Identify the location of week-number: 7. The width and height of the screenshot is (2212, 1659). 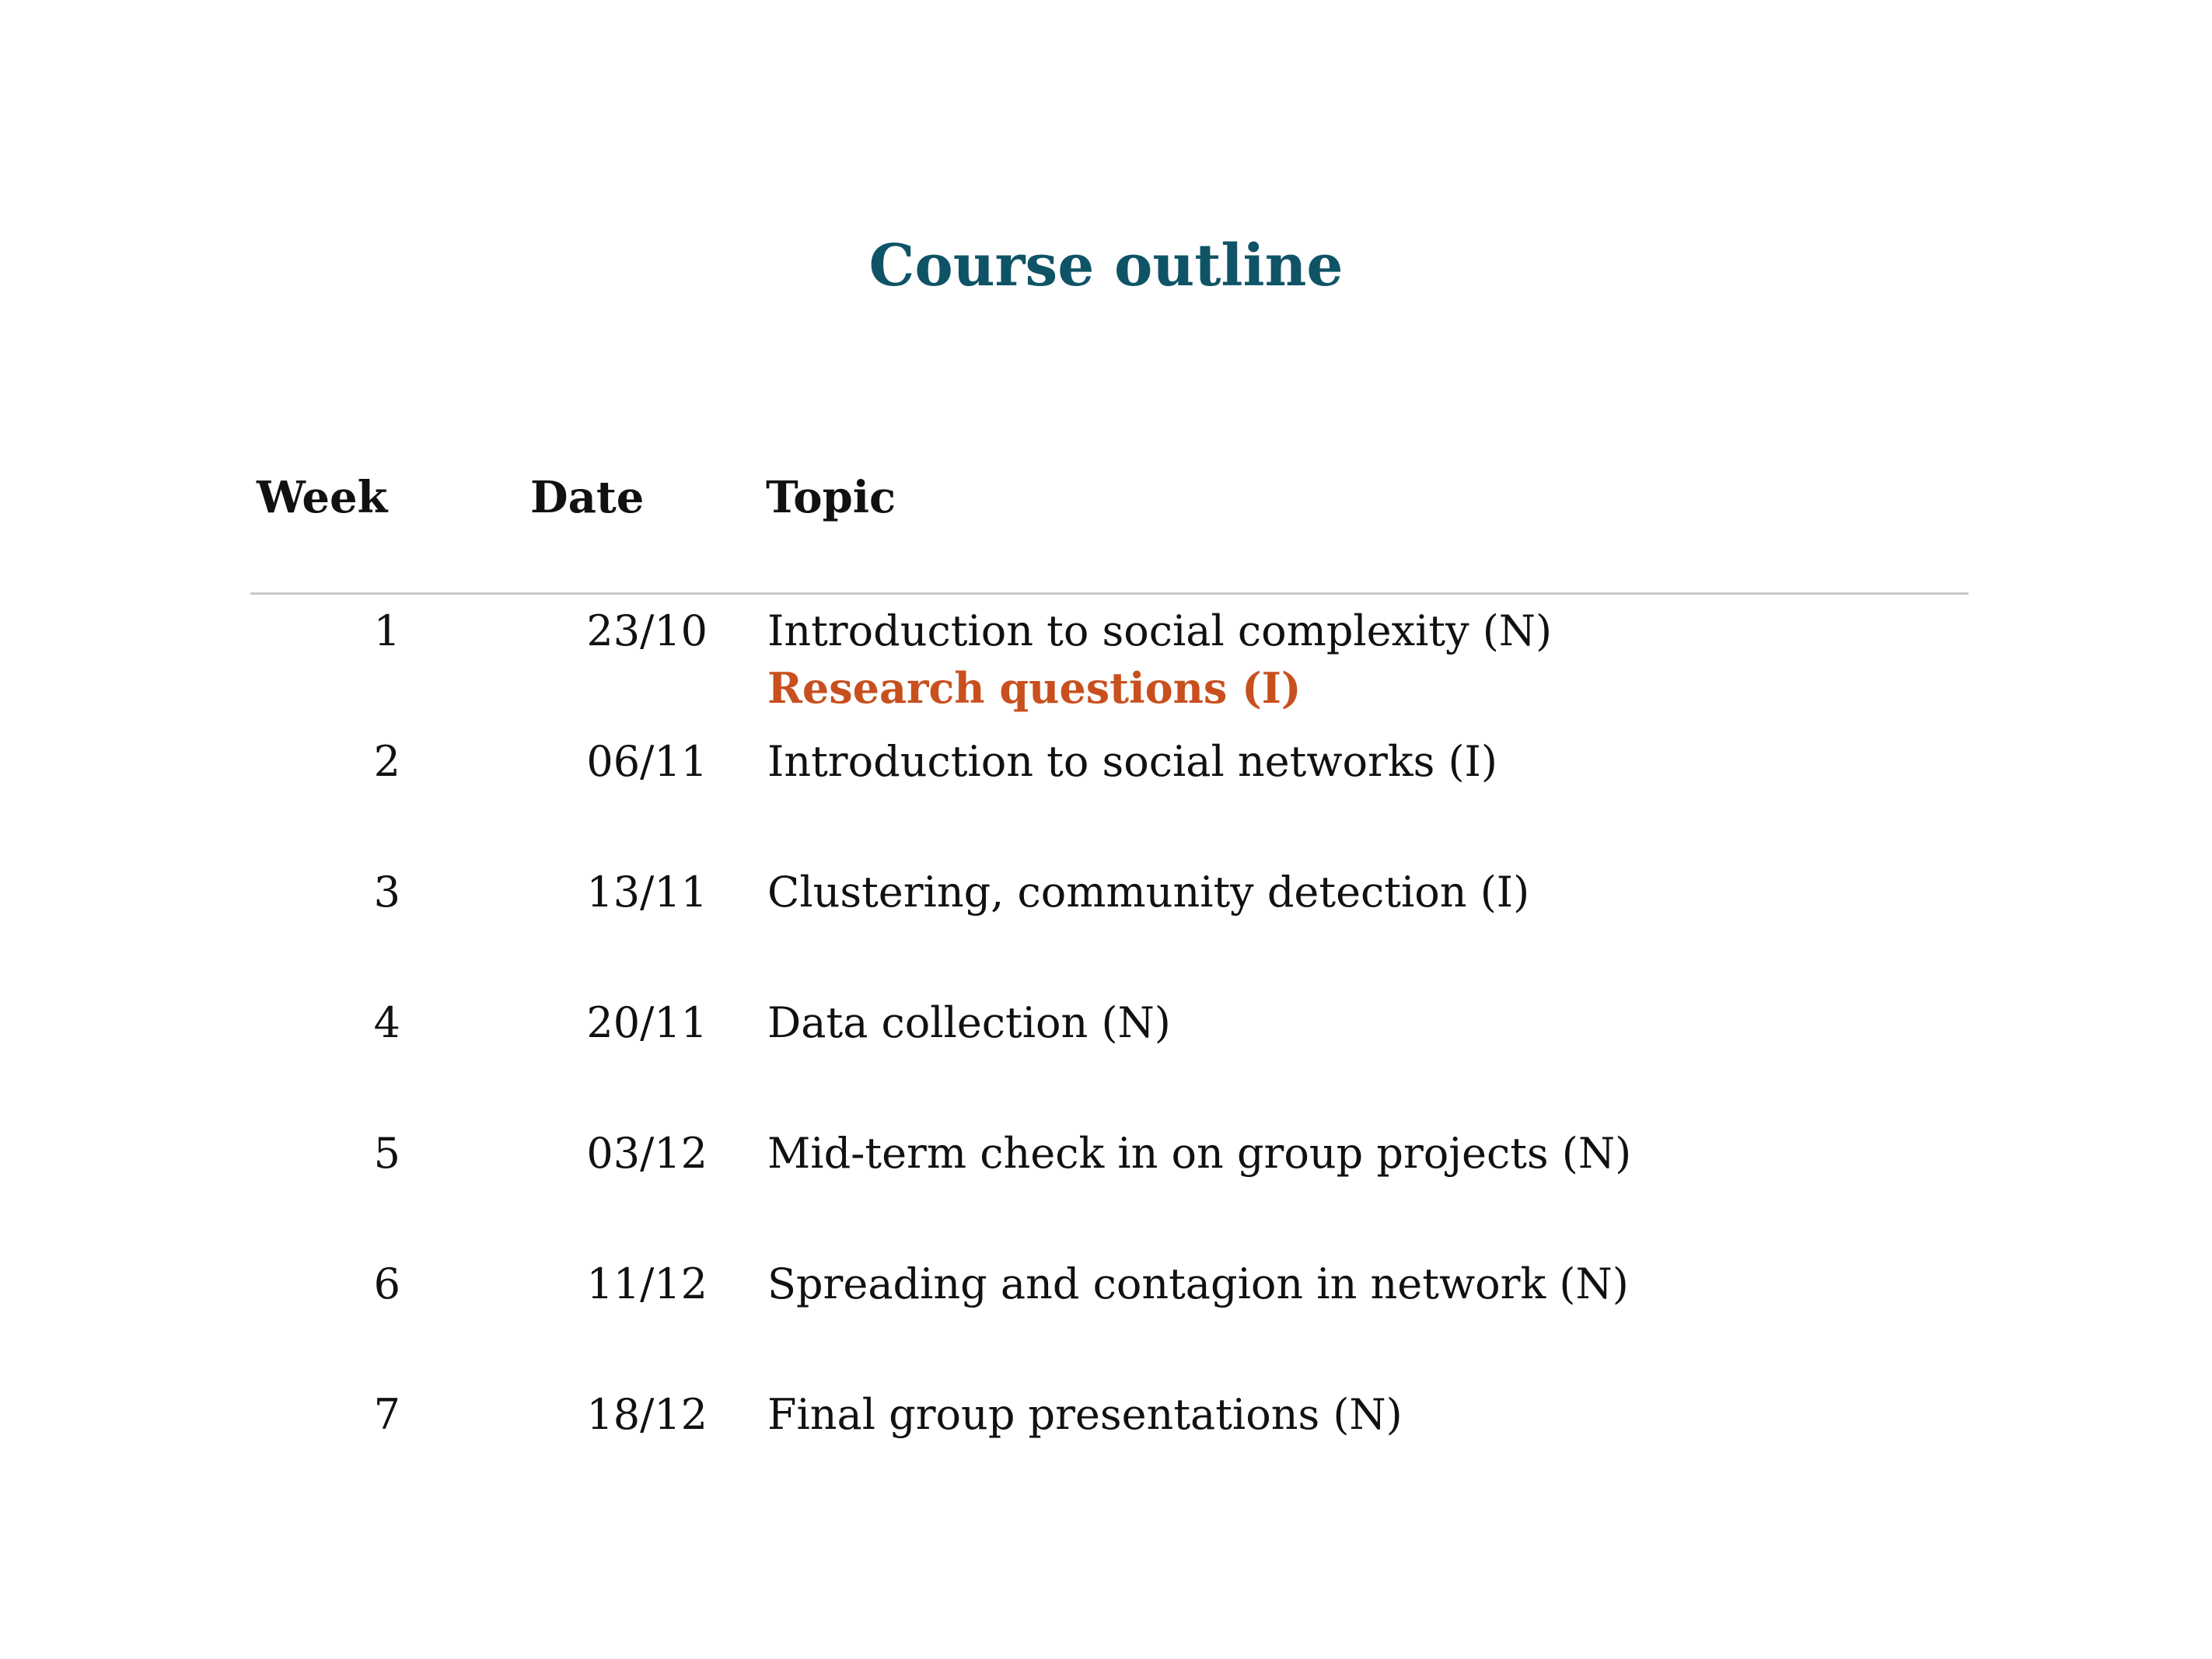
(386, 1414).